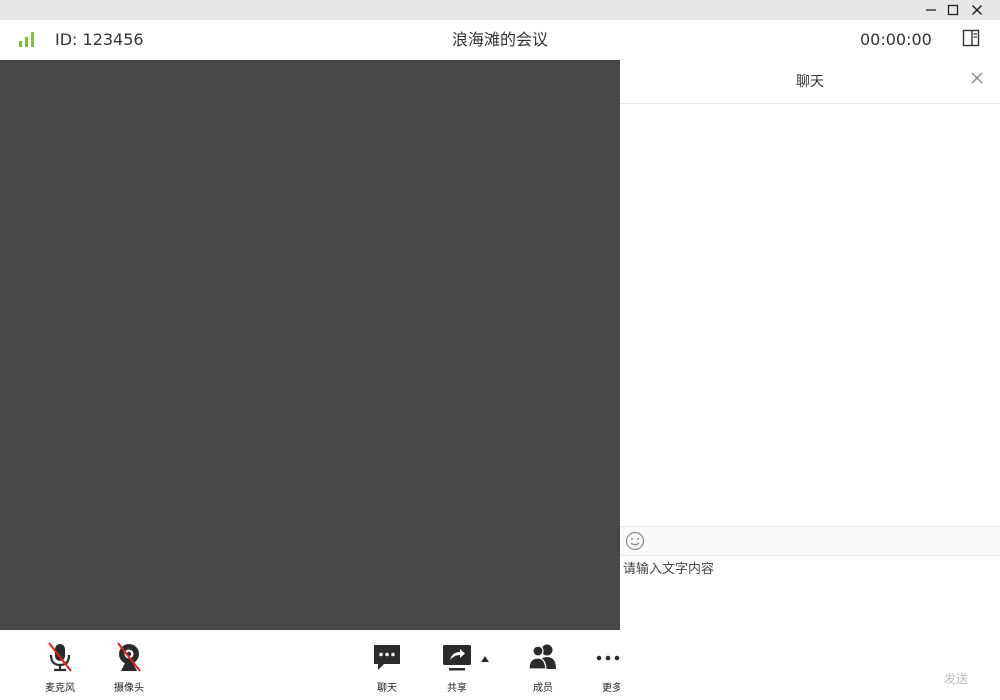 Image resolution: width=1000 pixels, height=700 pixels. What do you see at coordinates (60, 688) in the screenshot?
I see `microphone-label: 麦克风` at bounding box center [60, 688].